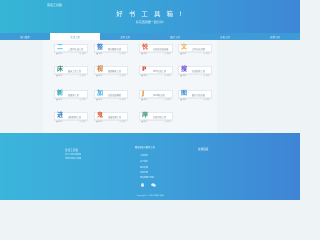 This screenshot has width=320, height=240. Describe the element at coordinates (71, 49) in the screenshot. I see `tool-card: 二 二维码生成工具 ● 网址 ◷ 访问` at that location.